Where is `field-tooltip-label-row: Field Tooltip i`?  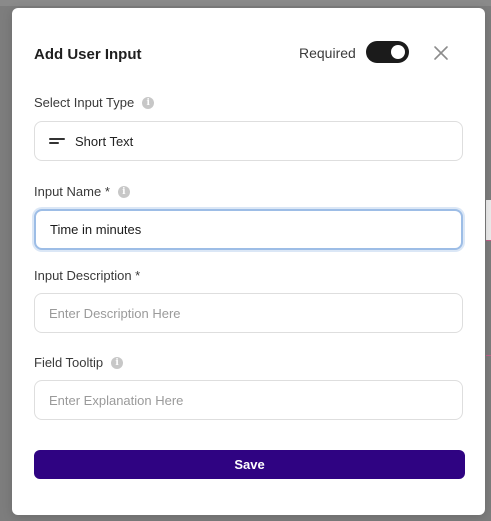 field-tooltip-label-row: Field Tooltip i is located at coordinates (79, 362).